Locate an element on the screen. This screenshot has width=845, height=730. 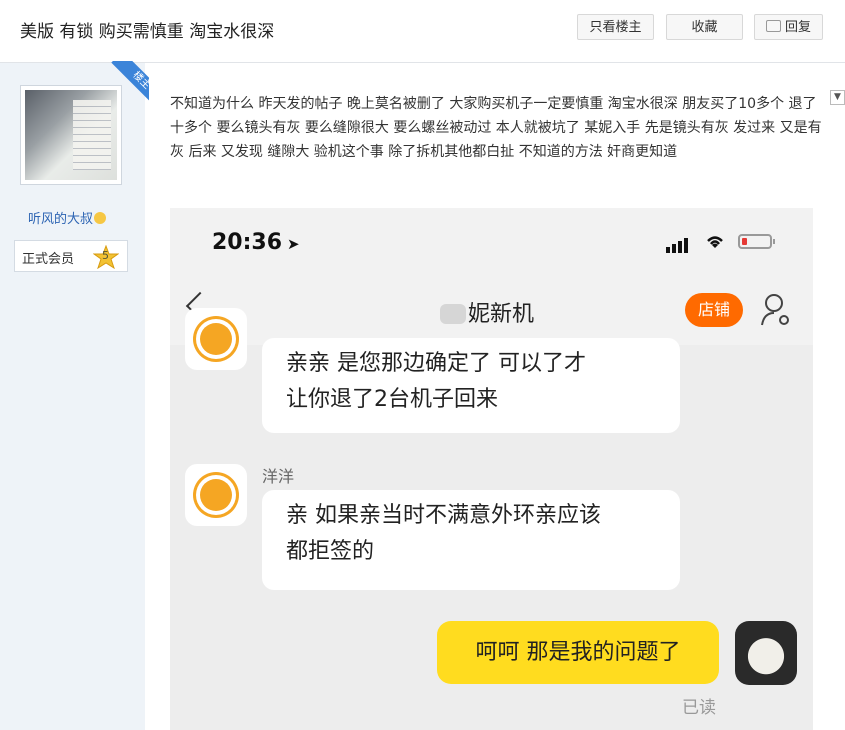
username-text: 听风的大叔 is located at coordinates (61, 219).